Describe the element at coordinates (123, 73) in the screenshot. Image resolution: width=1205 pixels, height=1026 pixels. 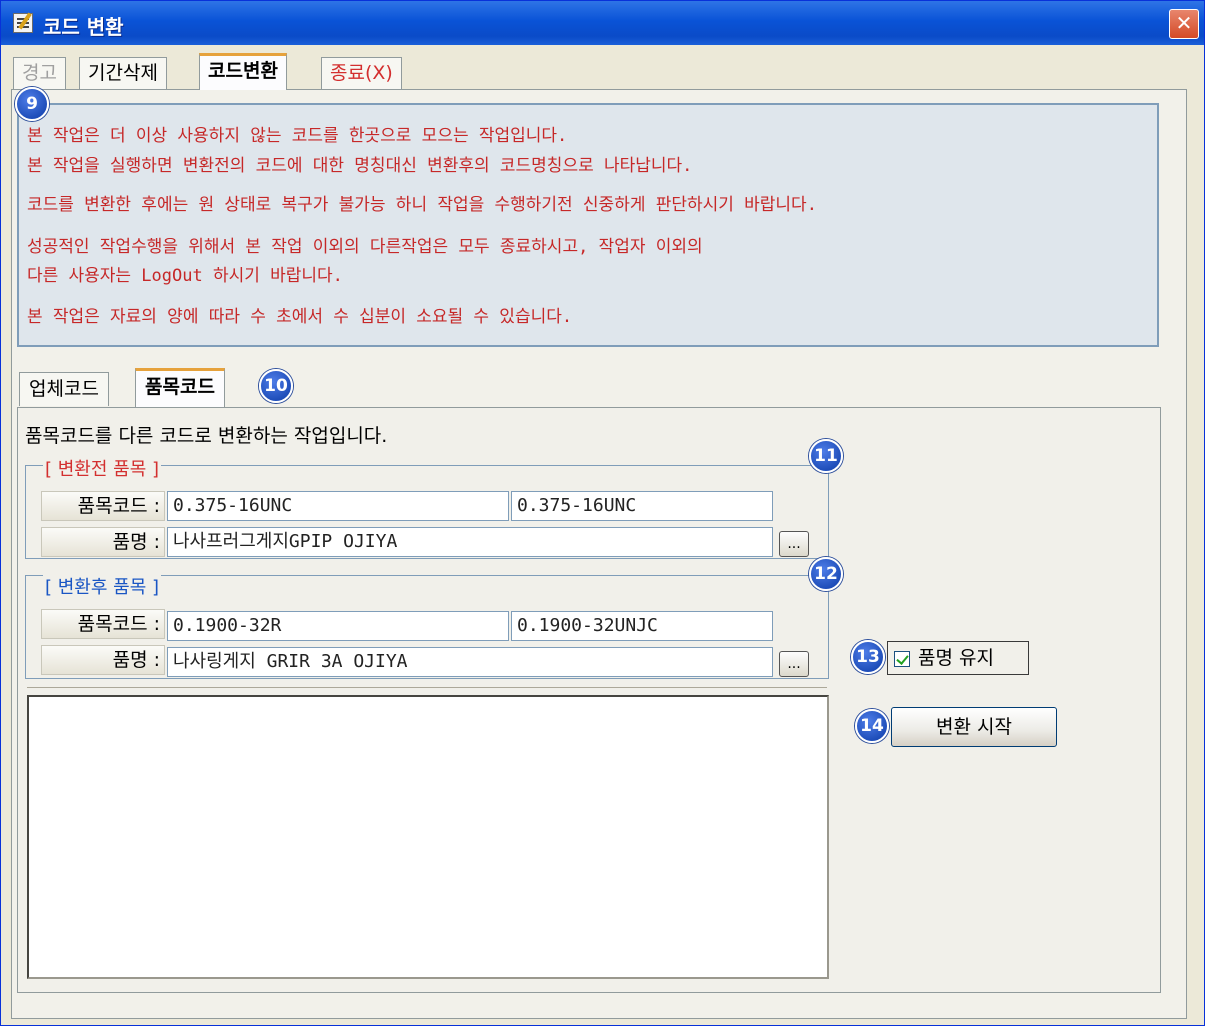
I see `tab-period-delete: 기간삭제` at that location.